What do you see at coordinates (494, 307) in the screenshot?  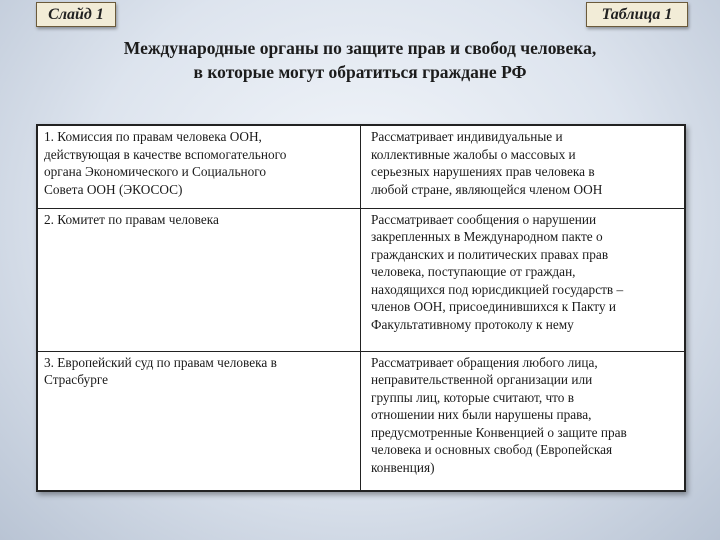 I see `body-role-line: членов ООН, присоединившихся к Пакту и` at bounding box center [494, 307].